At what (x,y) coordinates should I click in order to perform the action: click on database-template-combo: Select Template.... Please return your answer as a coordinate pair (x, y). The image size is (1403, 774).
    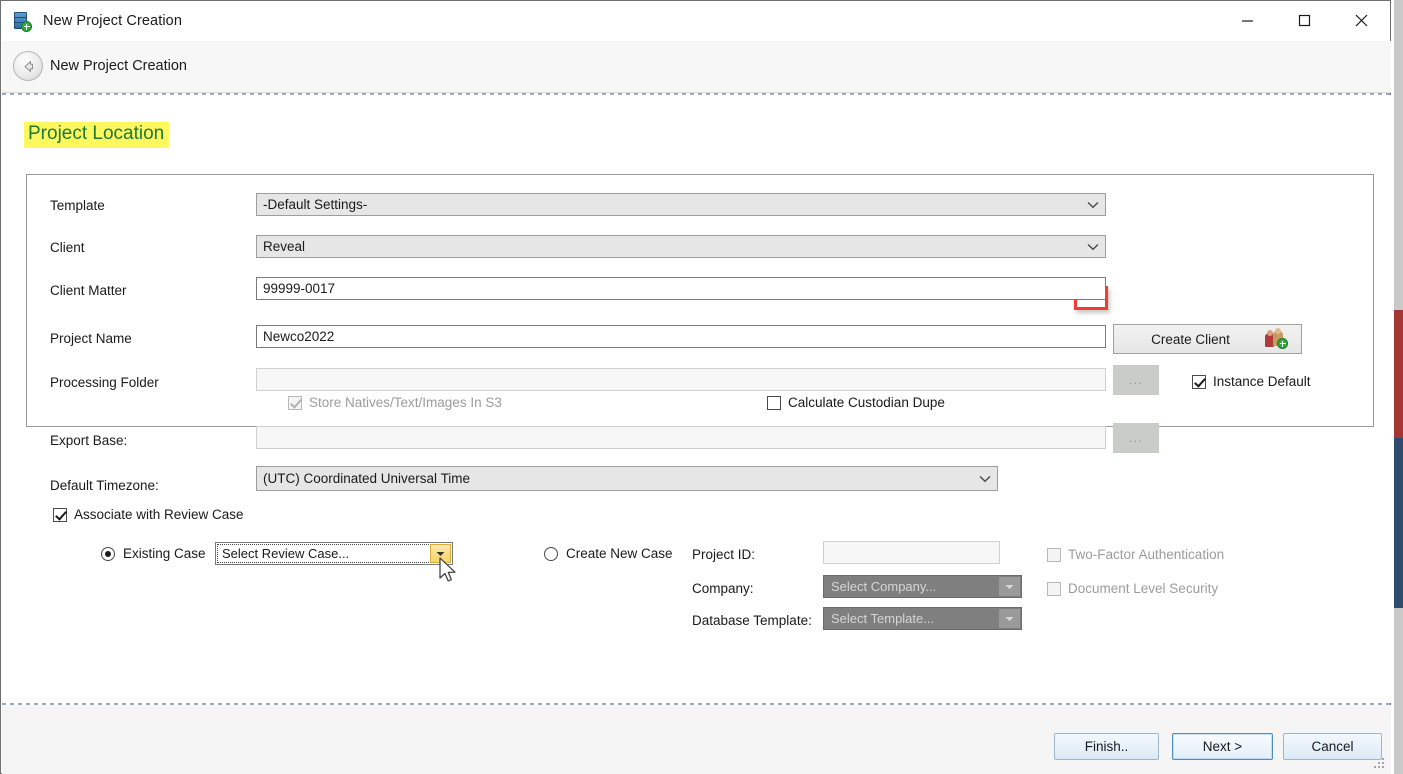
    Looking at the image, I should click on (922, 618).